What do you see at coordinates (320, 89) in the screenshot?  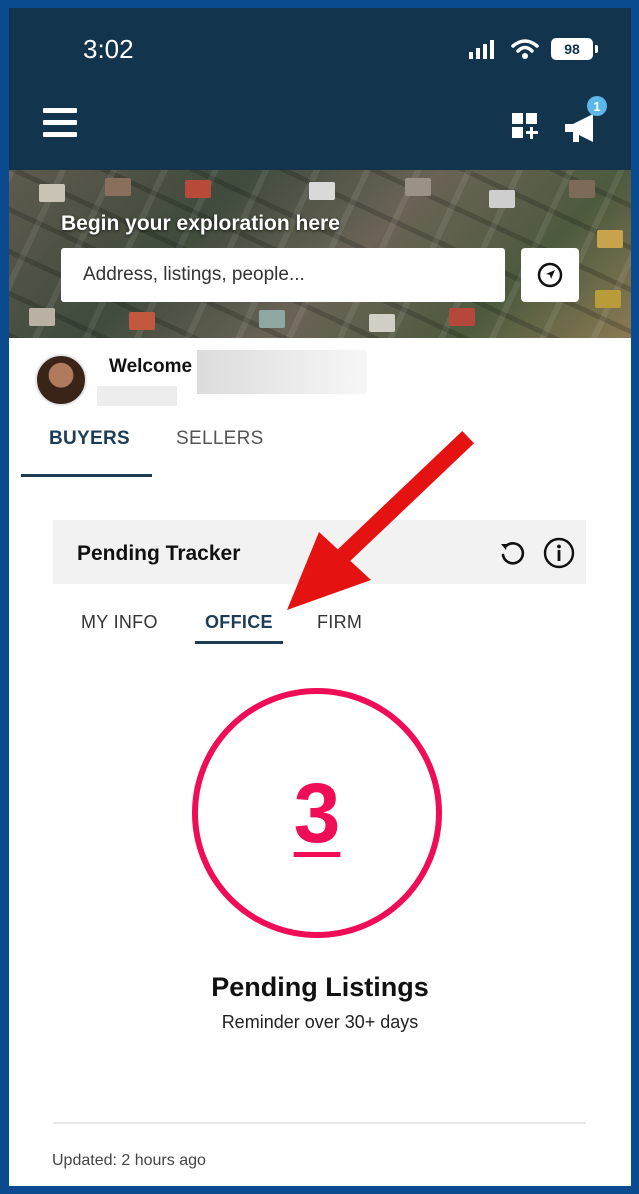 I see `app-header: 3:02 98 1` at bounding box center [320, 89].